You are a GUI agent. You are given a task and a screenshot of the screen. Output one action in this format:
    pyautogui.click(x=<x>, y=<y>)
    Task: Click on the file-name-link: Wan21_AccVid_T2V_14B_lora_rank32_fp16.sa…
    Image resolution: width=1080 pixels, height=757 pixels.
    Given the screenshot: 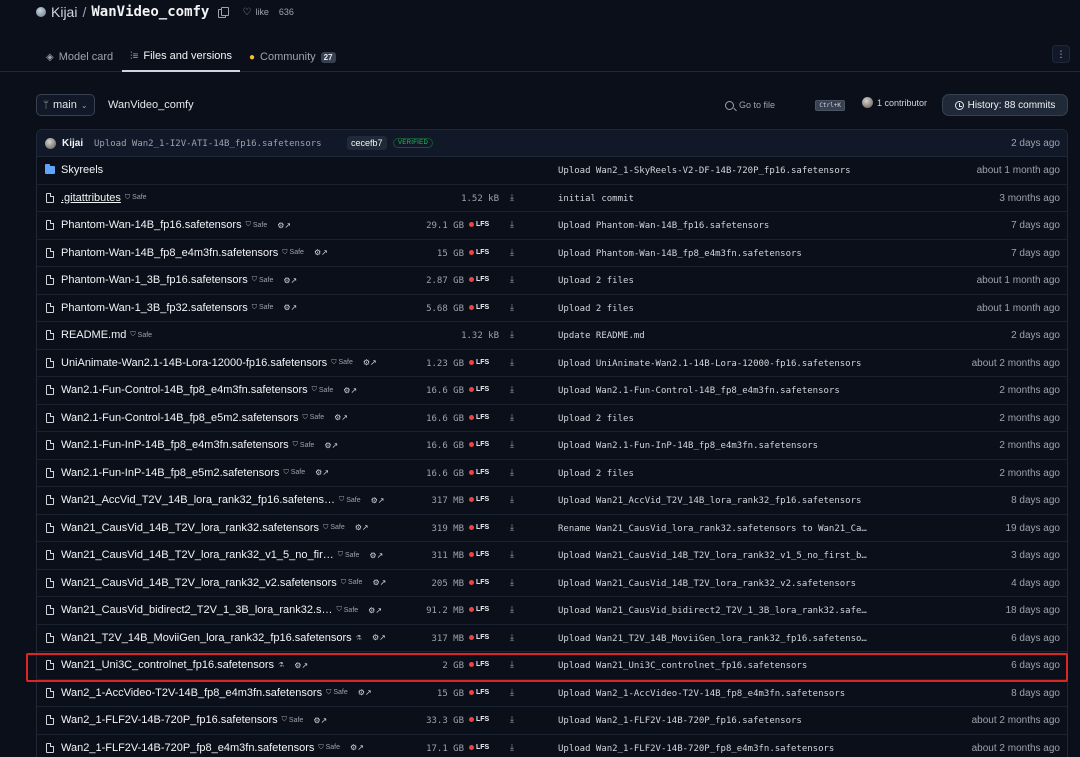 What is the action you would take?
    pyautogui.click(x=198, y=500)
    